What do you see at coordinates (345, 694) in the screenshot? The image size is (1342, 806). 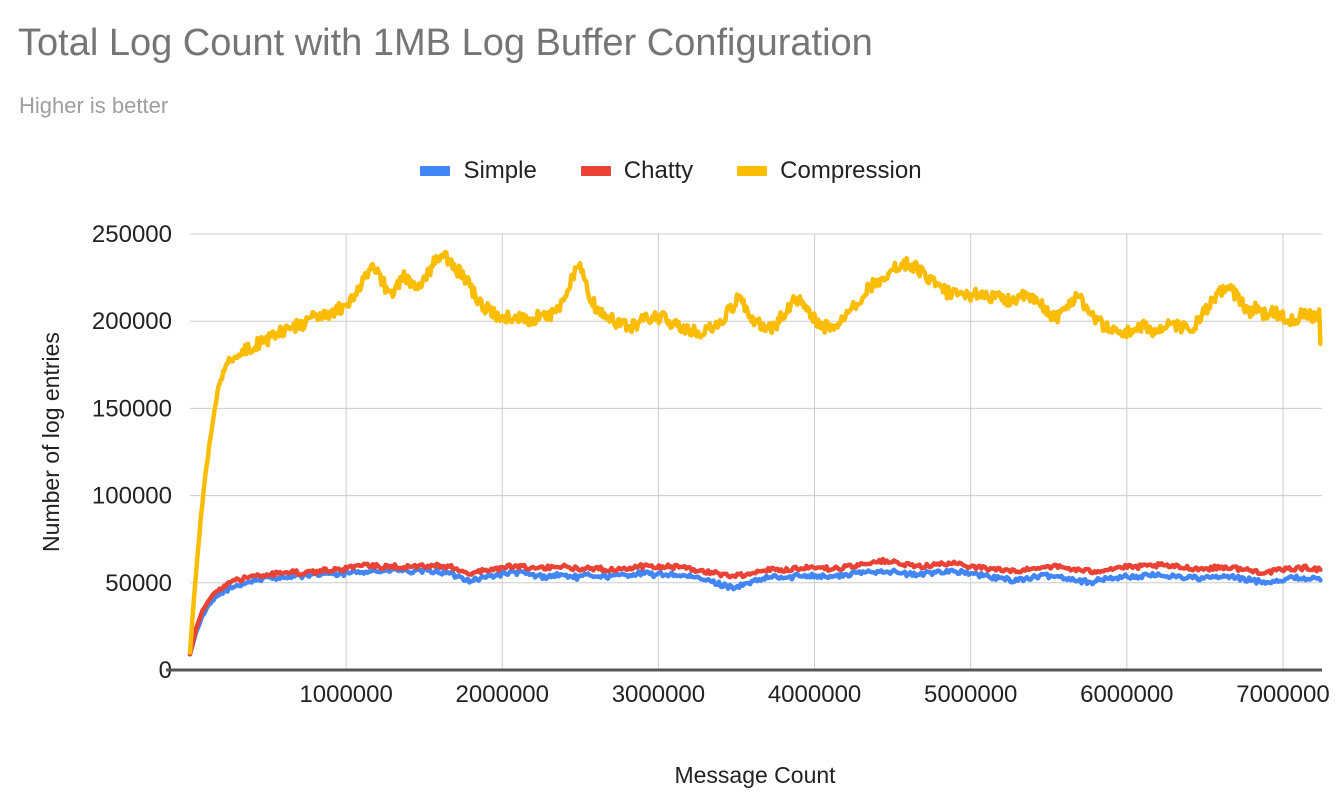 I see `x-tick-label: 1000000` at bounding box center [345, 694].